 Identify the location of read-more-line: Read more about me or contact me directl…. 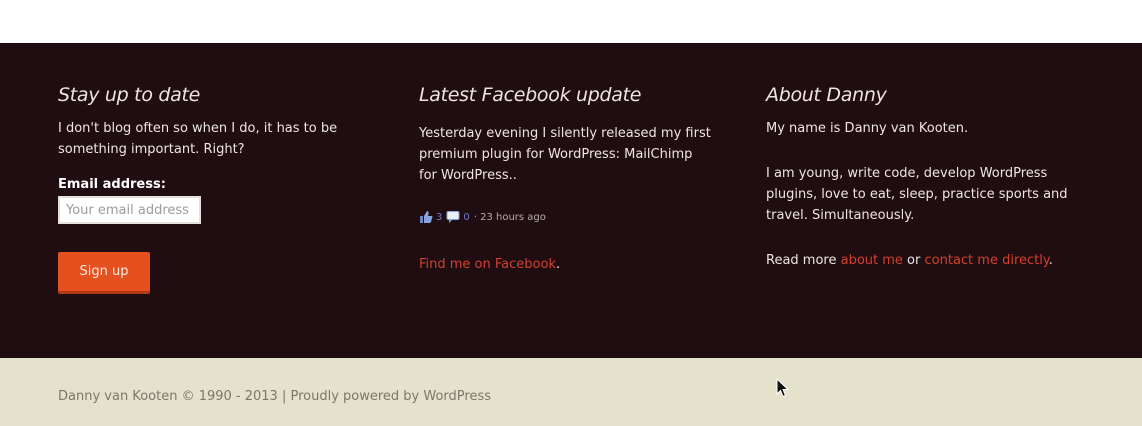
(909, 260).